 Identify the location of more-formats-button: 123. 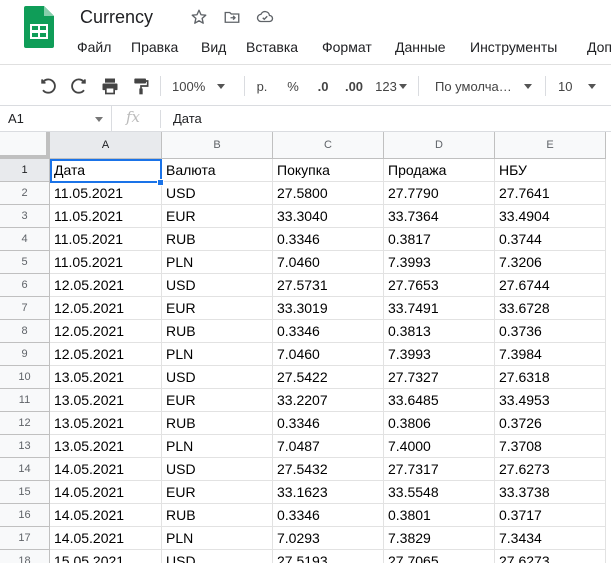
(391, 86).